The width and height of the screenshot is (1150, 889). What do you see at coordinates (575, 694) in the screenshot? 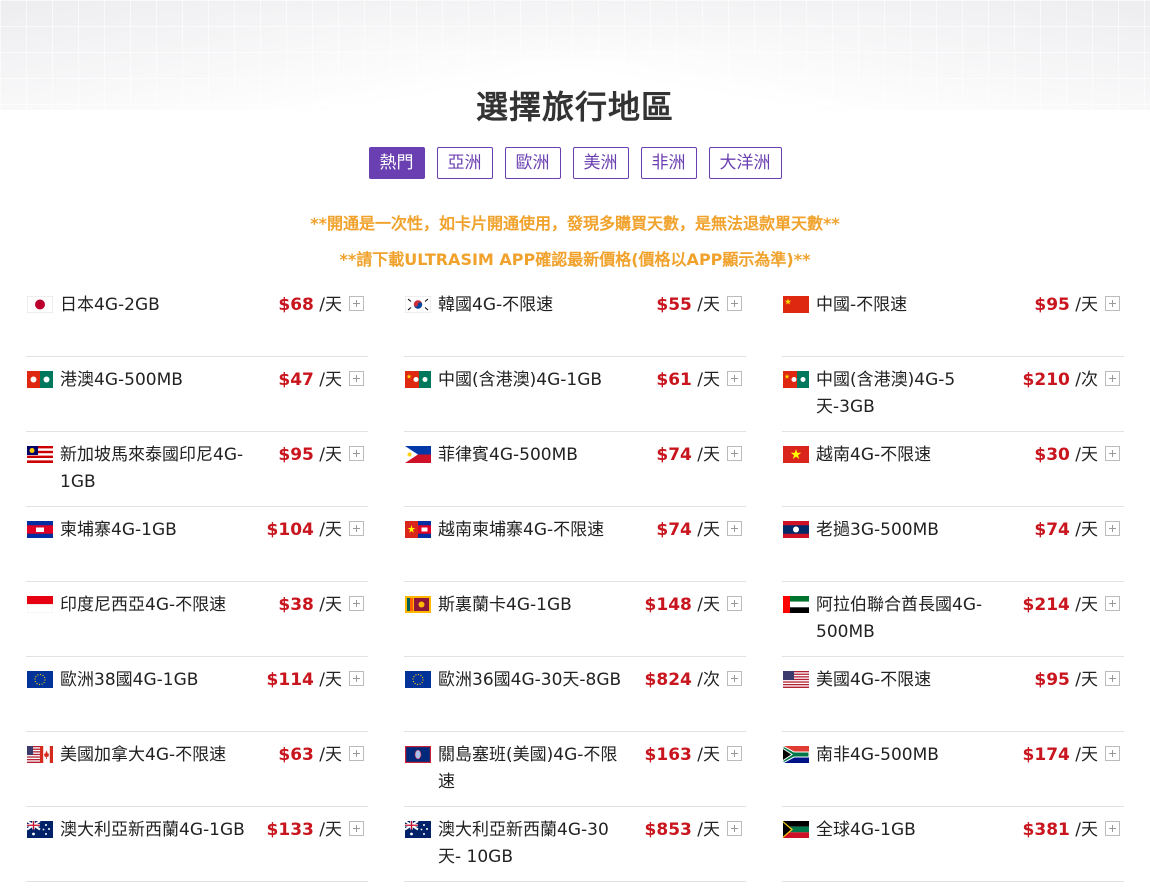
I see `product-item: 歐洲36國4G-30天-8GB $824 /次` at bounding box center [575, 694].